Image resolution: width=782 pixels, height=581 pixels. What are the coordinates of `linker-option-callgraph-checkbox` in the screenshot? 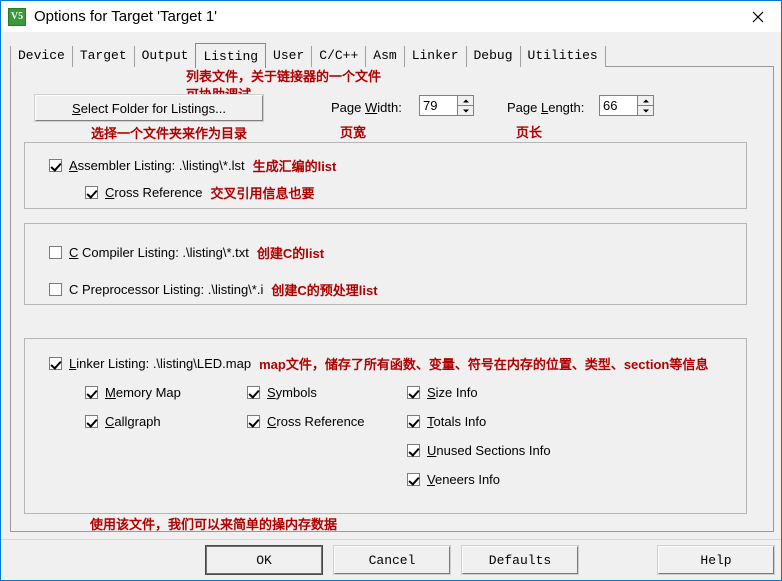 It's located at (91, 421).